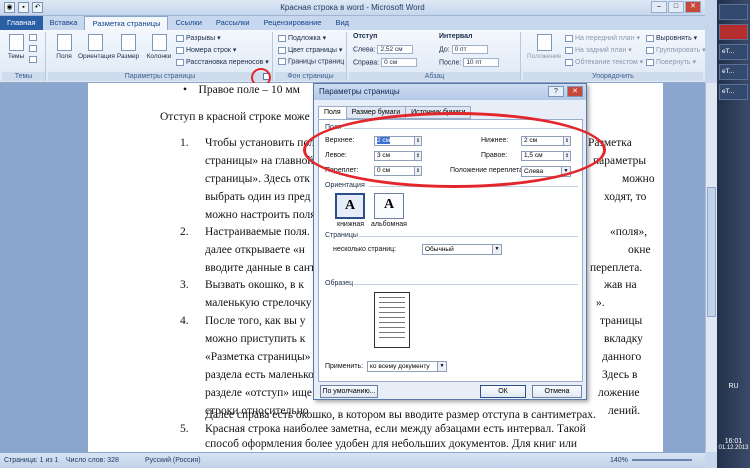 The height and width of the screenshot is (468, 750). What do you see at coordinates (557, 391) in the screenshot?
I see `cancel-button: Отмена` at bounding box center [557, 391].